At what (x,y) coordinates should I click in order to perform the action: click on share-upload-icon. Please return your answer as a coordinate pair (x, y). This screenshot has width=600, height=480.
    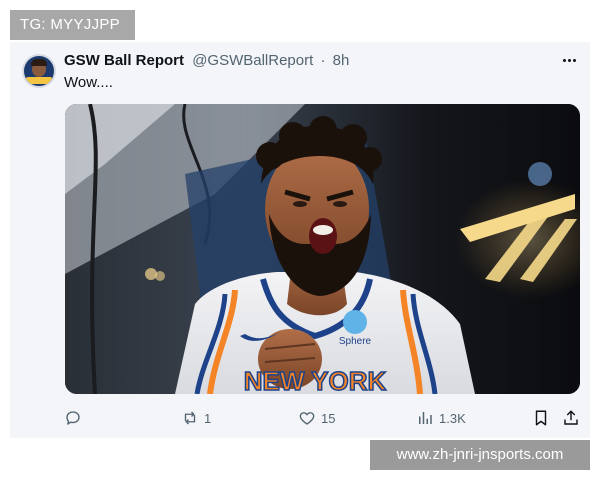
    Looking at the image, I should click on (571, 417).